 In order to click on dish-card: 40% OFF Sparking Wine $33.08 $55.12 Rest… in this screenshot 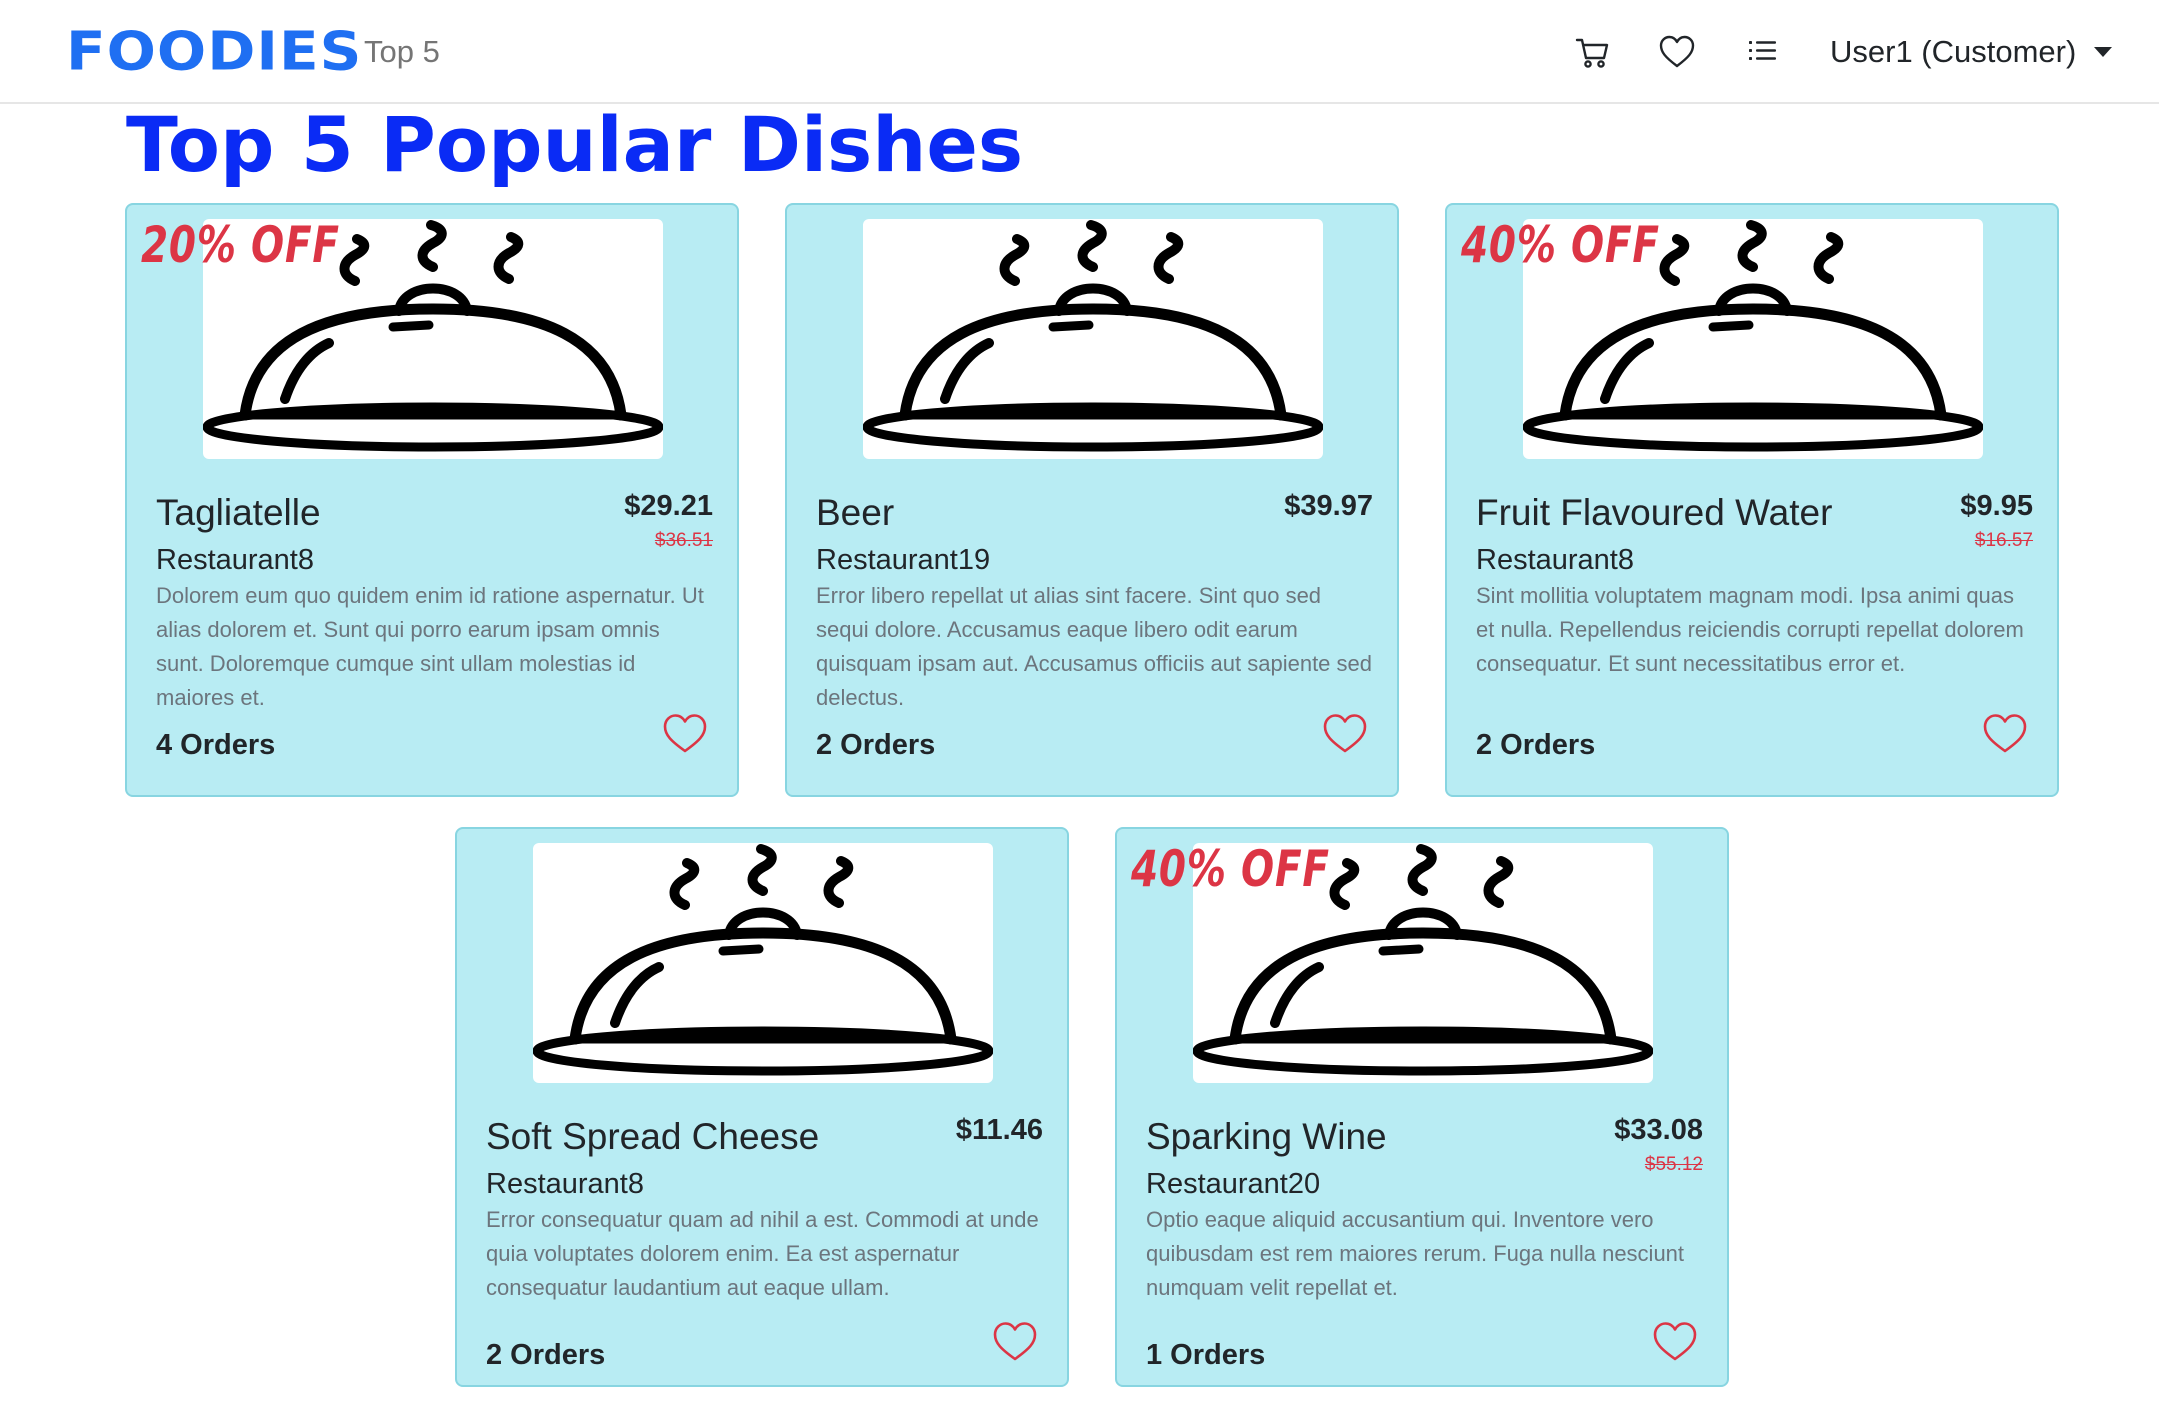, I will do `click(1422, 1107)`.